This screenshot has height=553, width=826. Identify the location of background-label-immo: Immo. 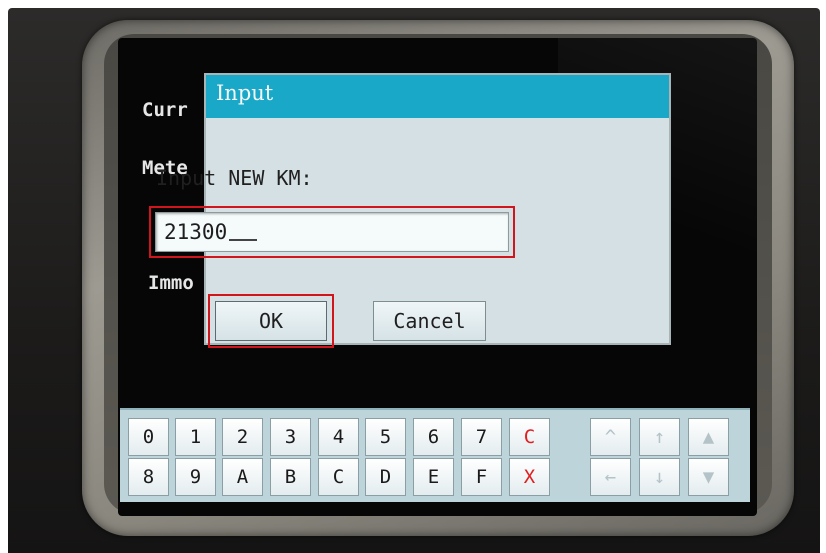
(171, 283).